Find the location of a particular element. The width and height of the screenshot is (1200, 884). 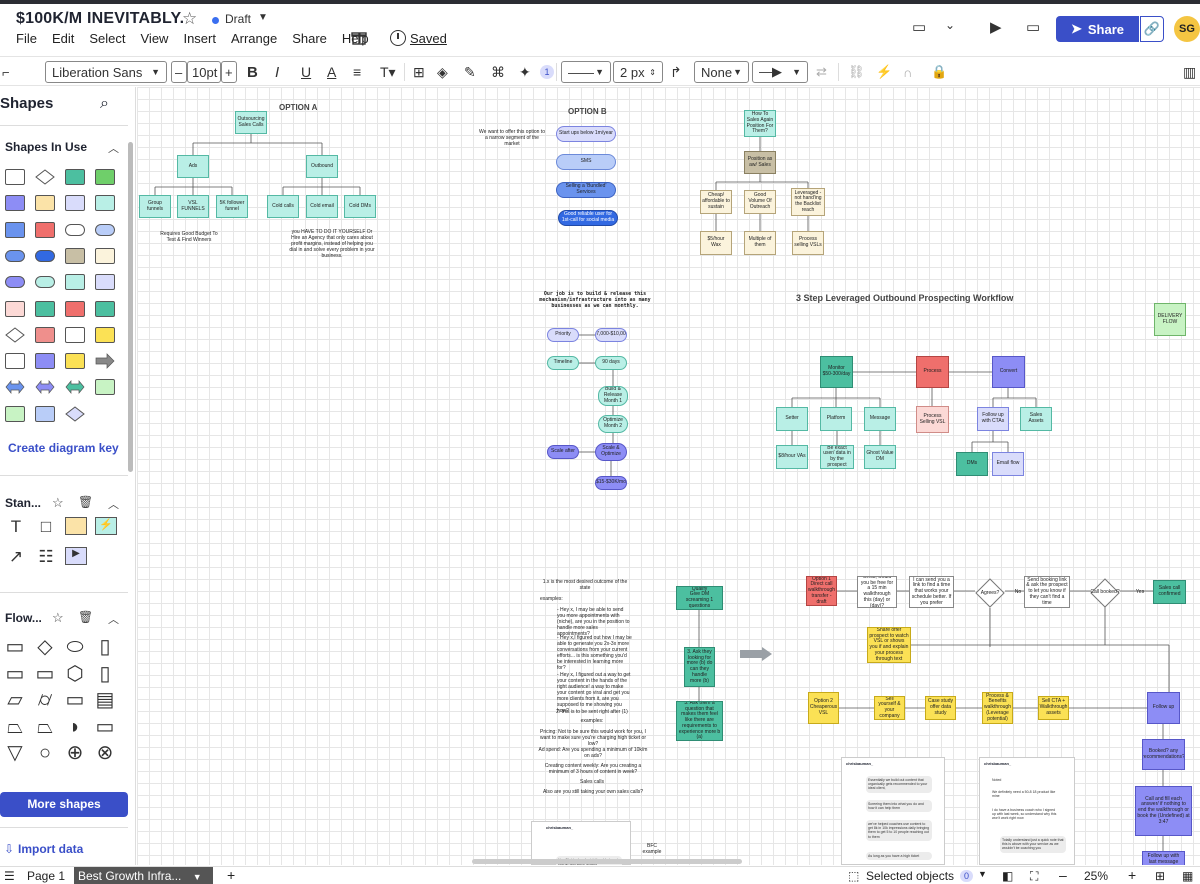

chevron-up-icon: ︿ is located at coordinates (113, 619).